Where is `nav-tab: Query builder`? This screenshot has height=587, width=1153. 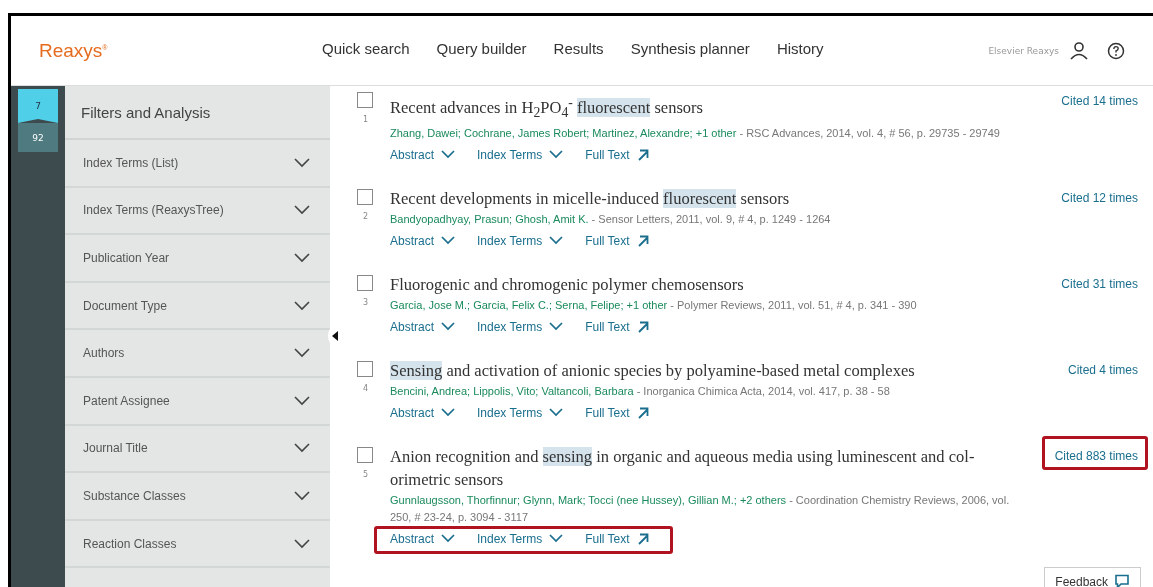
nav-tab: Query builder is located at coordinates (481, 50).